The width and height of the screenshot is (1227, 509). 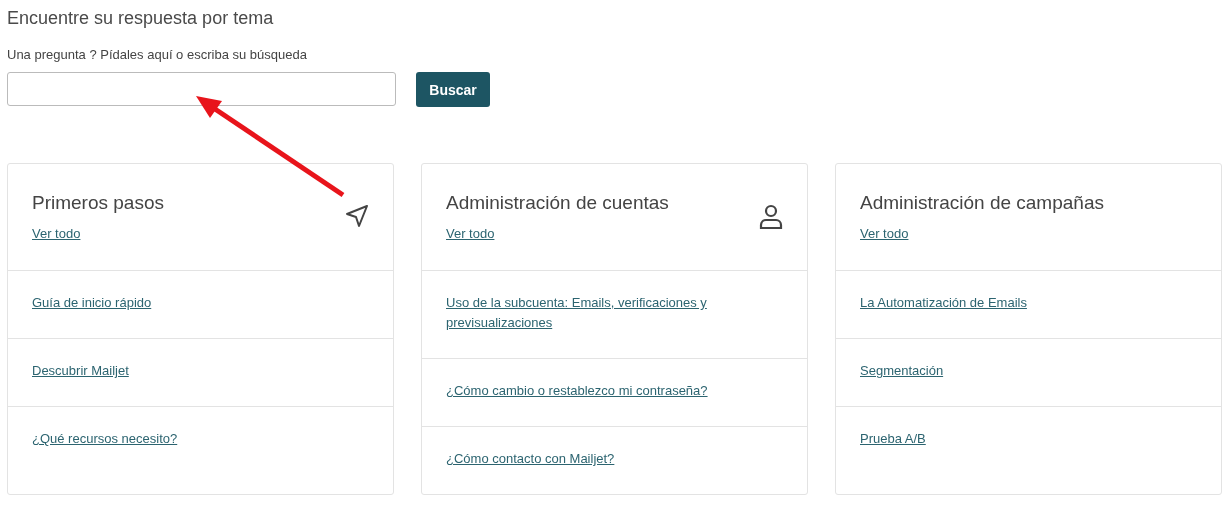 I want to click on article-link: Guía de inicio rápido, so click(x=92, y=303).